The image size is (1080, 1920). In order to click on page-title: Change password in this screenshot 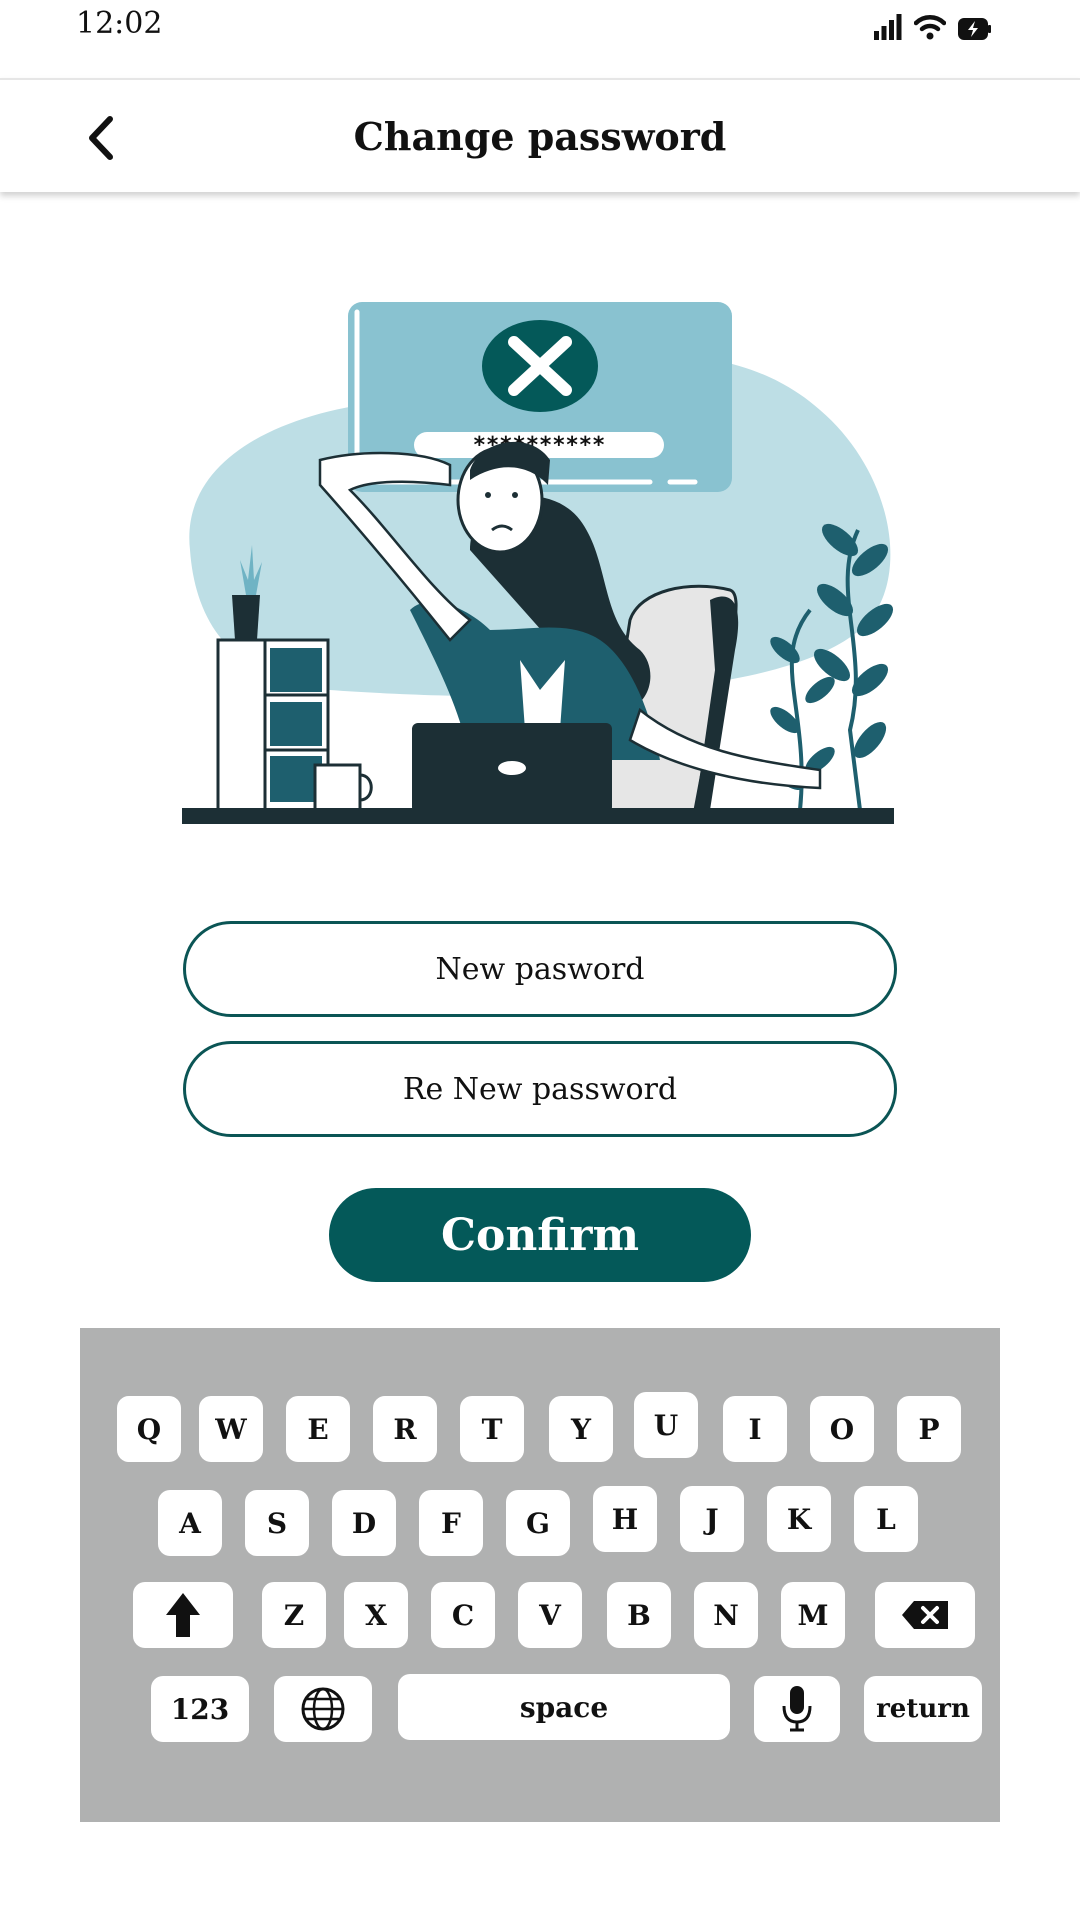, I will do `click(540, 136)`.